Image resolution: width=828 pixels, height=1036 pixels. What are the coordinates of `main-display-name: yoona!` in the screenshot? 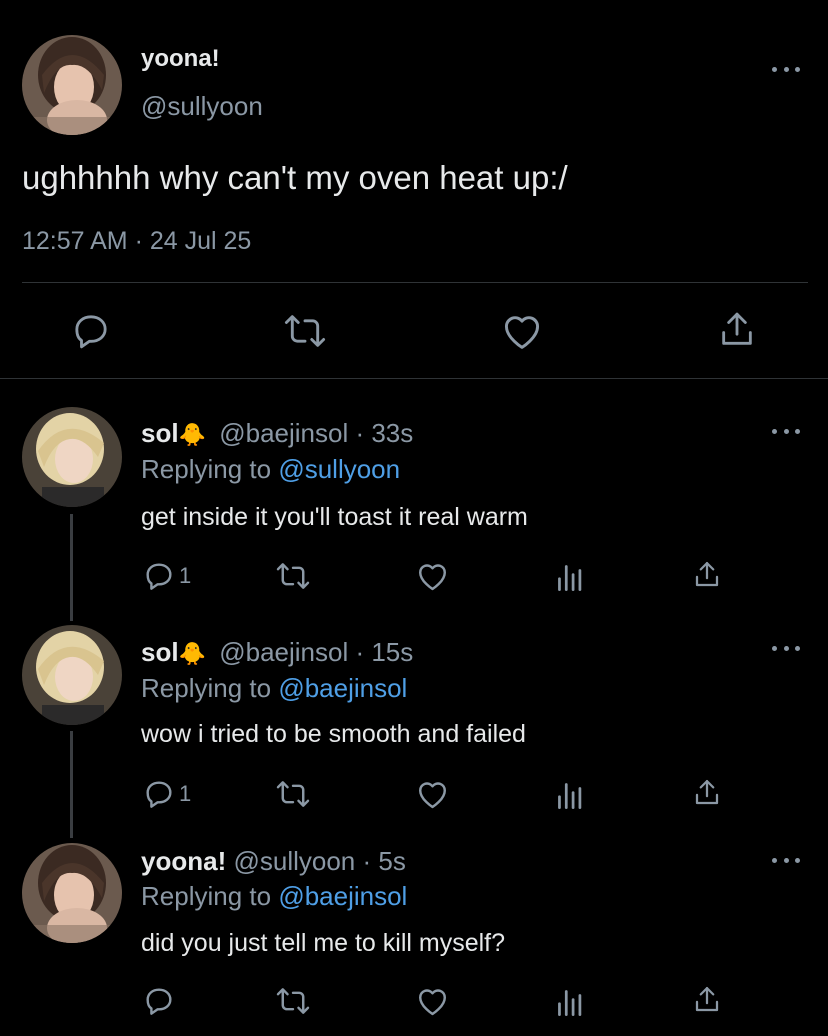 It's located at (180, 59).